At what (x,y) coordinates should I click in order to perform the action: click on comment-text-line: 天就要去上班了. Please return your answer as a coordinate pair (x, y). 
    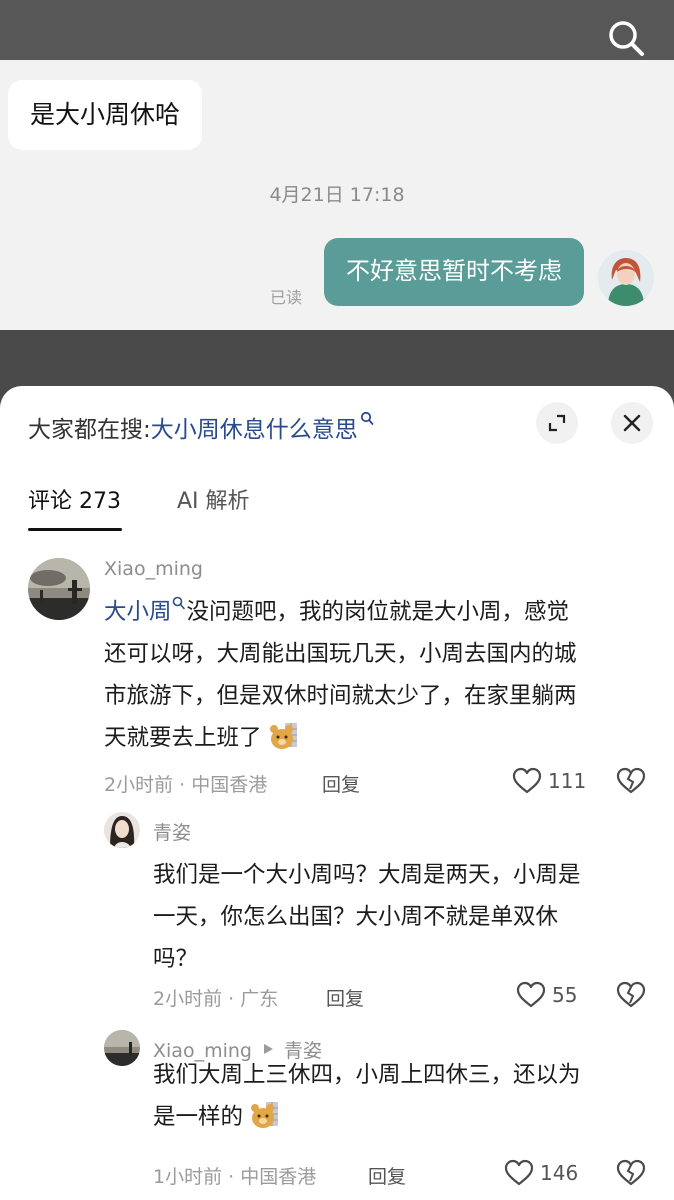
    Looking at the image, I should click on (183, 738).